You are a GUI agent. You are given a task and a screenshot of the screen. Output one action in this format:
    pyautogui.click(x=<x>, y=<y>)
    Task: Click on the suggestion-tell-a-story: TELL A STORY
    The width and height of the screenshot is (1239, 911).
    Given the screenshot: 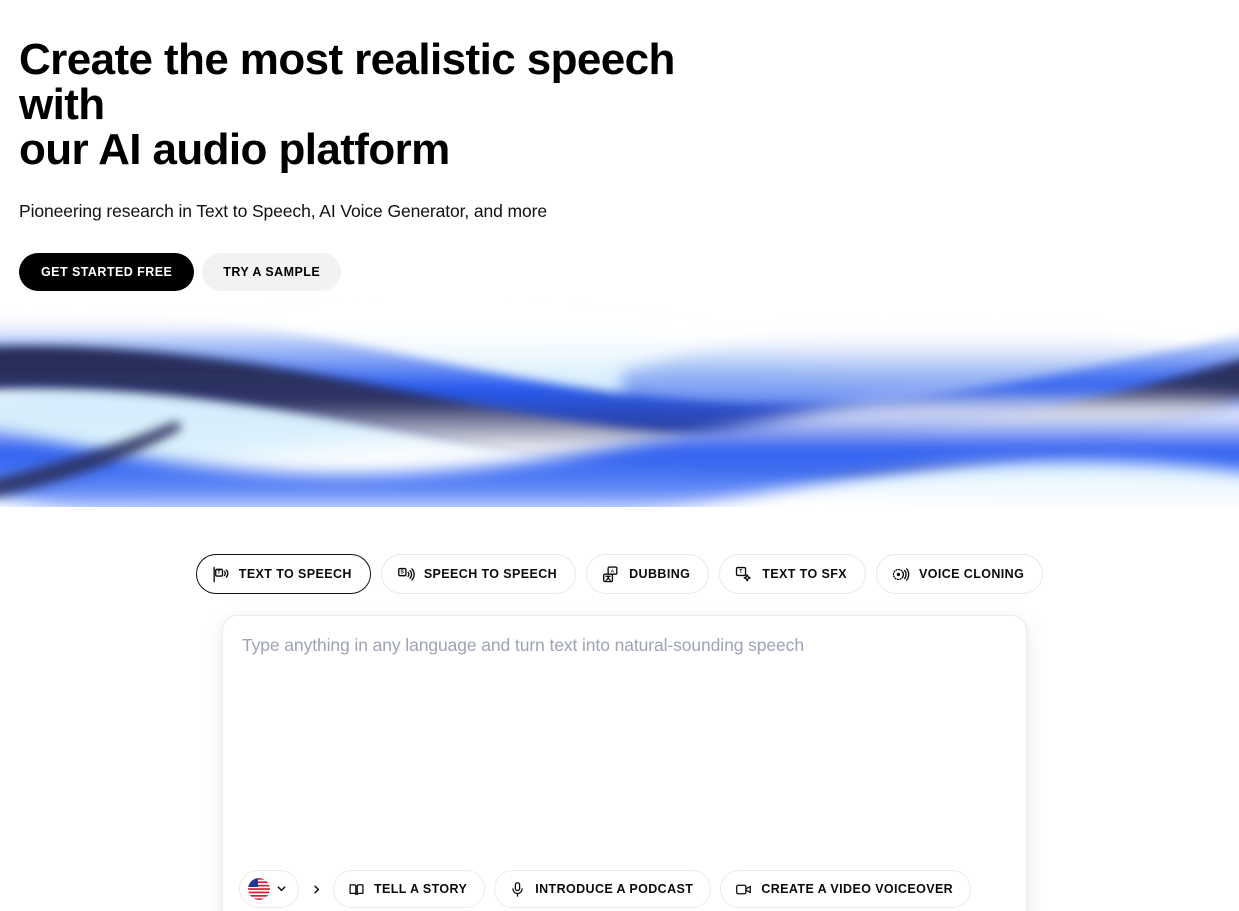 What is the action you would take?
    pyautogui.click(x=409, y=889)
    